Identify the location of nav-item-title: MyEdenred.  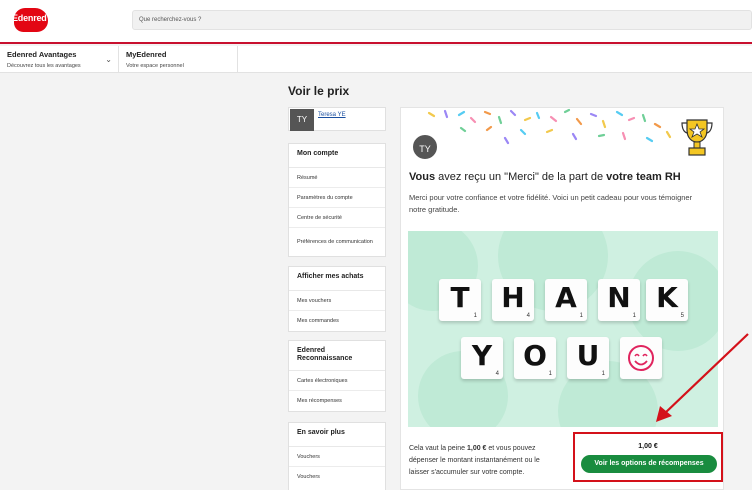
(146, 54).